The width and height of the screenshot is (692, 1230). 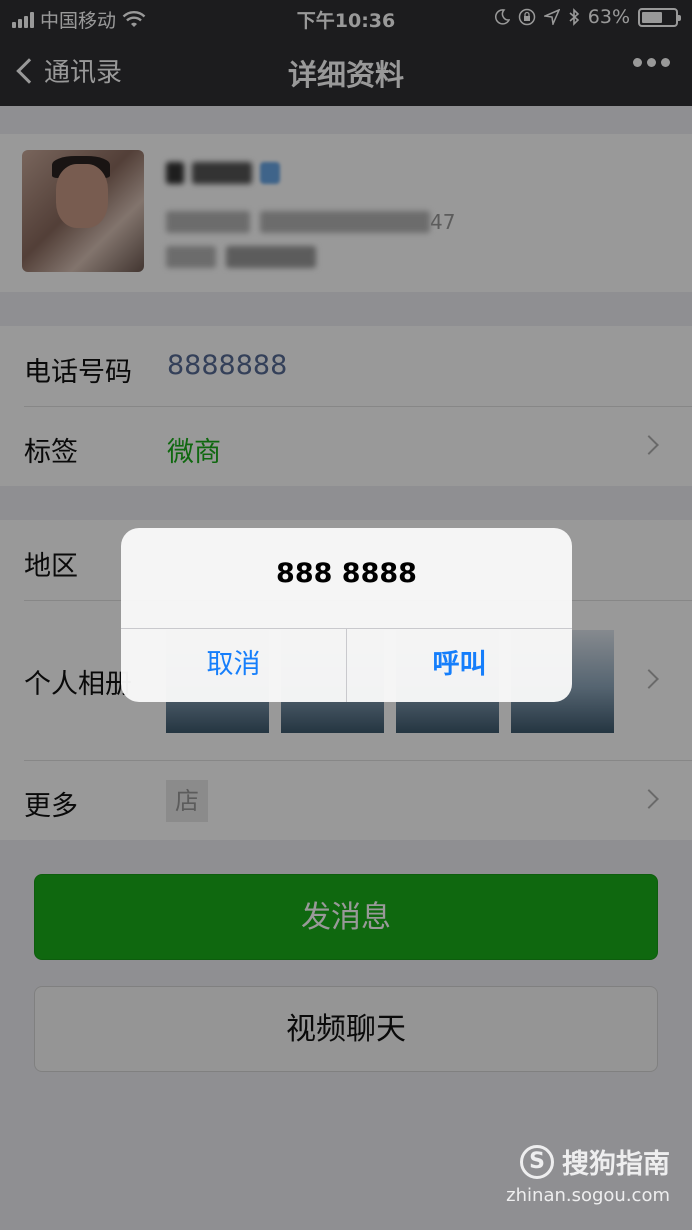 What do you see at coordinates (346, 615) in the screenshot?
I see `call-alert-dialog: 888 8888 取消 呼叫` at bounding box center [346, 615].